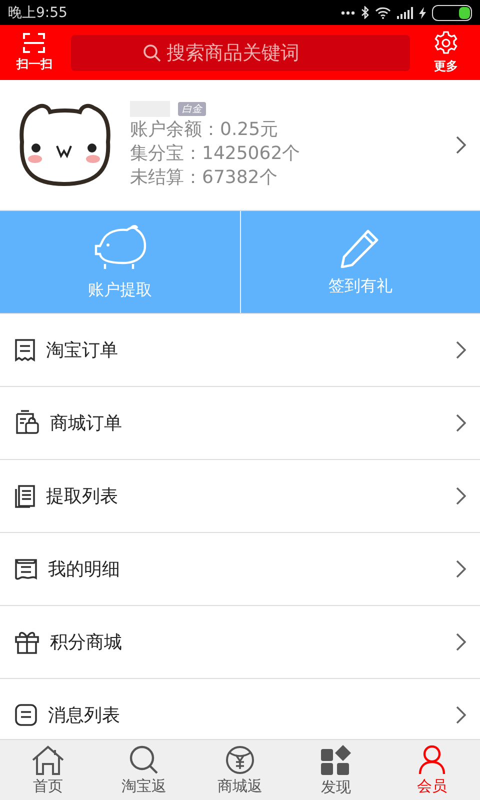 Image resolution: width=480 pixels, height=800 pixels. What do you see at coordinates (365, 12) in the screenshot?
I see `bluetooth-icon` at bounding box center [365, 12].